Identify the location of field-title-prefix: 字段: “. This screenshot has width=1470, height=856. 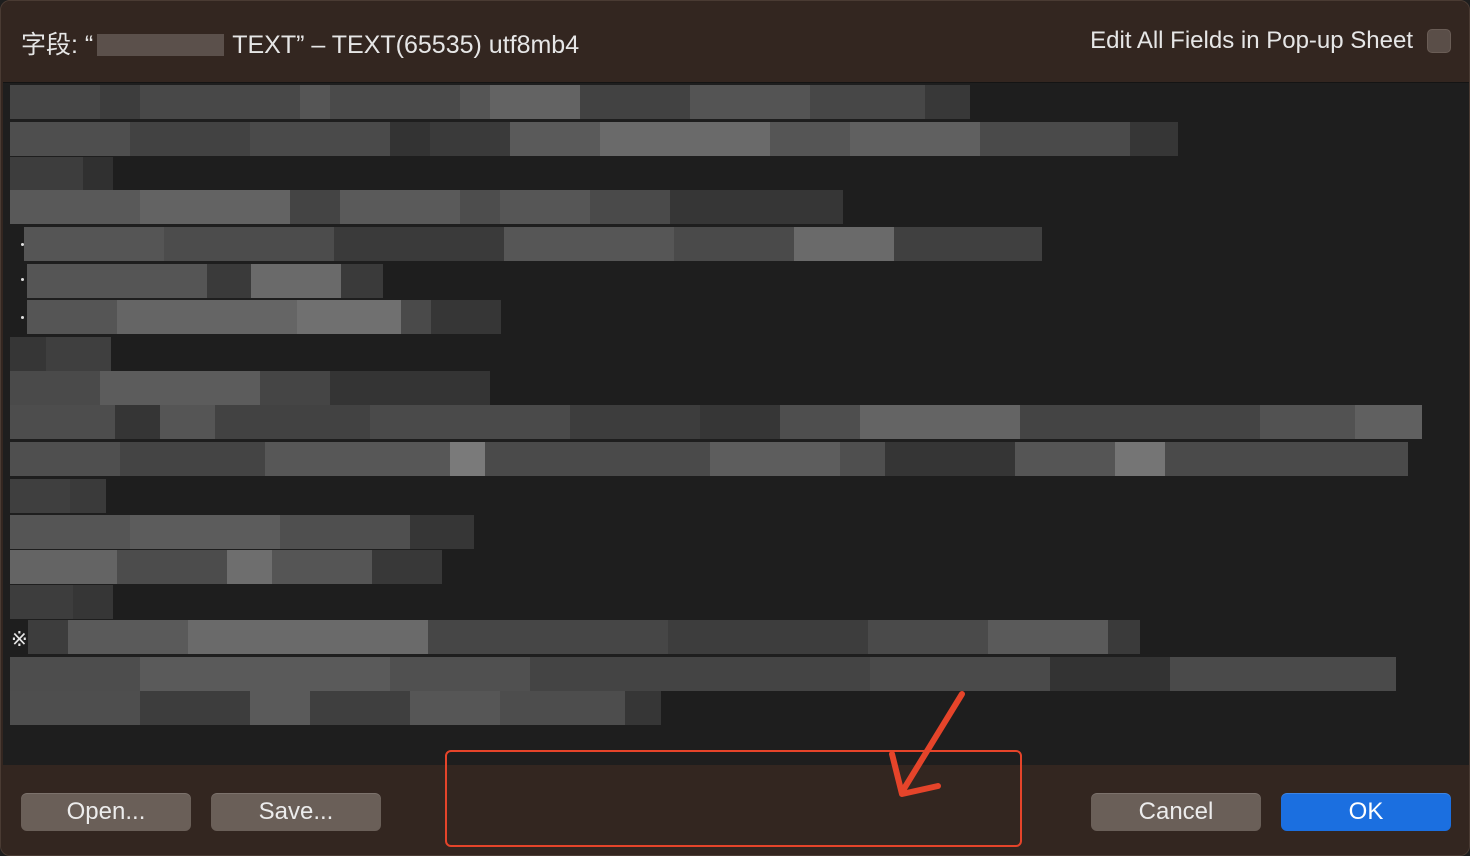
(57, 45).